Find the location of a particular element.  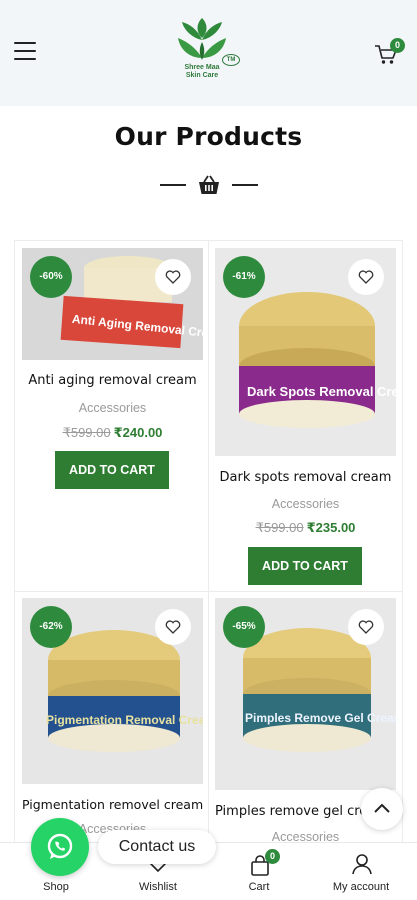

scroll-to-top-button is located at coordinates (382, 809).